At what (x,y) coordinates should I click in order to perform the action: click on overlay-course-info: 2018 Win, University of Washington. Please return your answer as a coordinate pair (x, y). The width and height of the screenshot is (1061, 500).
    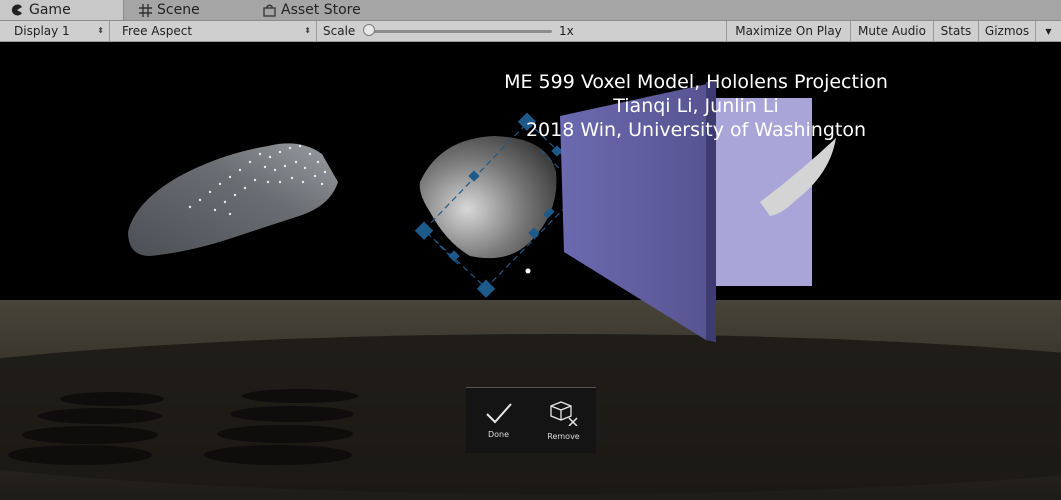
    Looking at the image, I should click on (696, 130).